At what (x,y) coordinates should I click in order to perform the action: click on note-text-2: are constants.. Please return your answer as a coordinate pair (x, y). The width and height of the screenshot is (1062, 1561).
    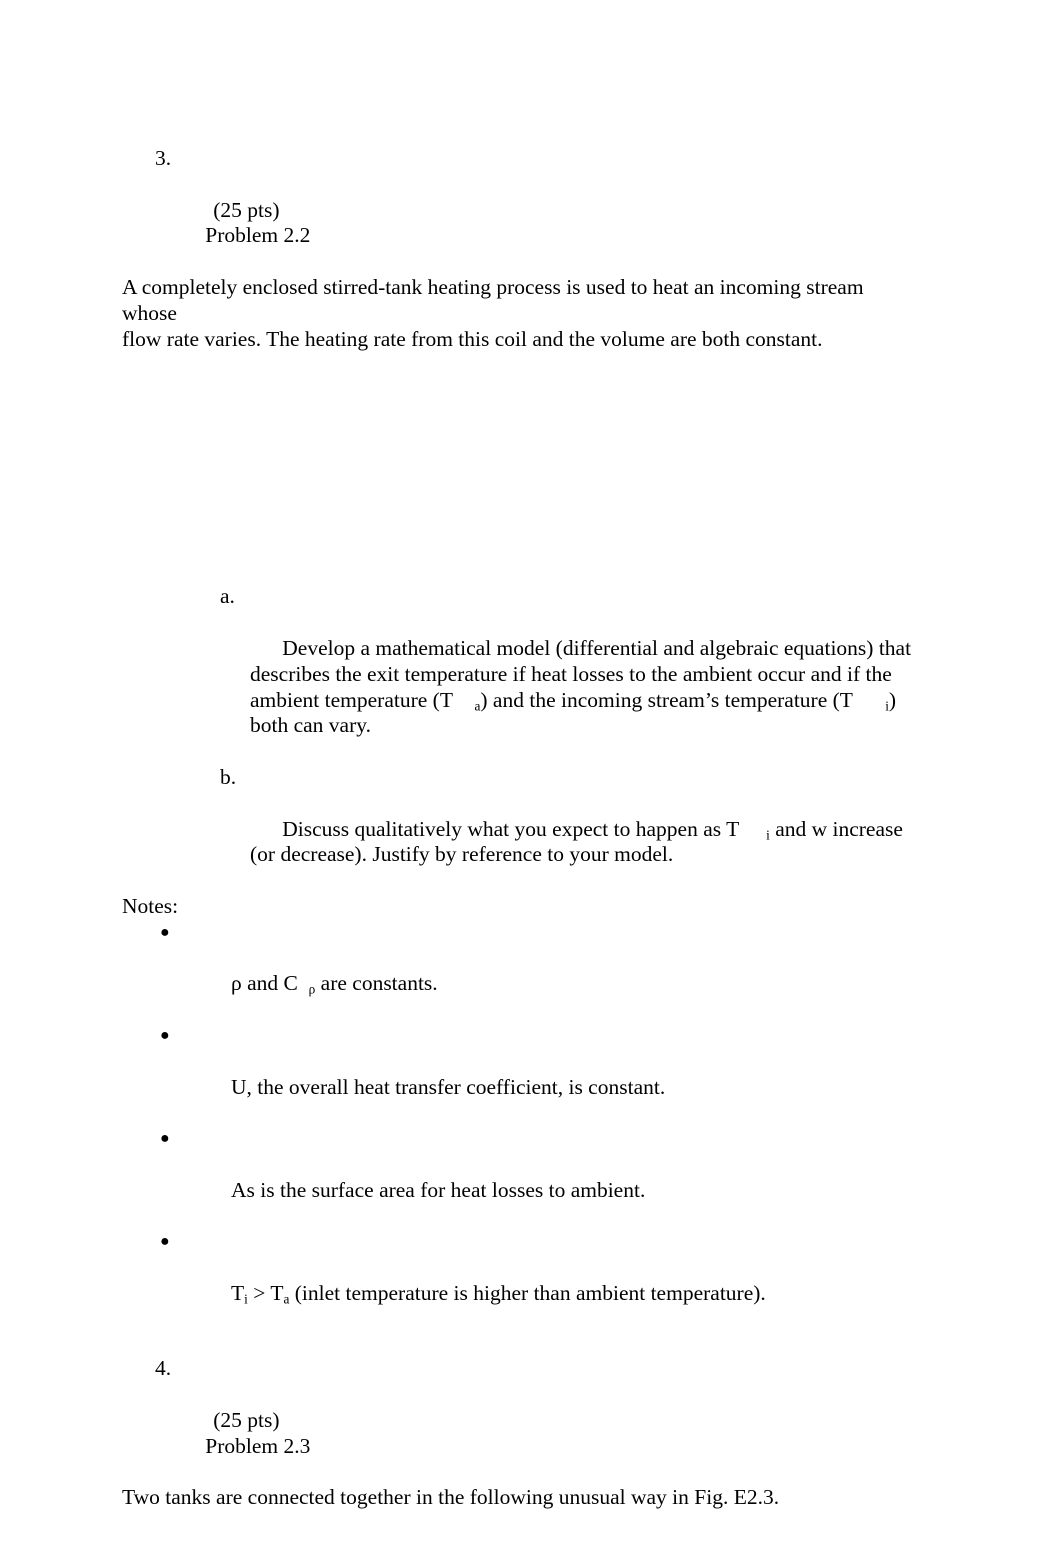
    Looking at the image, I should click on (376, 983).